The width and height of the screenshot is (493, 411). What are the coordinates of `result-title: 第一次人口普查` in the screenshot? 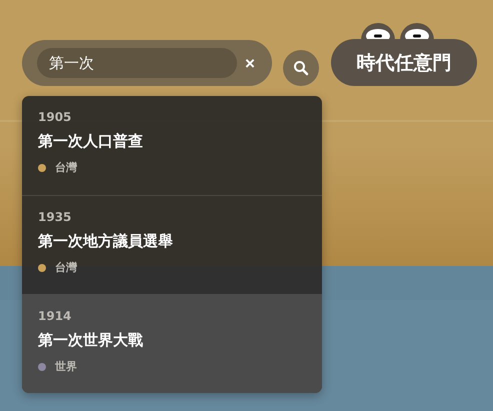 It's located at (91, 141).